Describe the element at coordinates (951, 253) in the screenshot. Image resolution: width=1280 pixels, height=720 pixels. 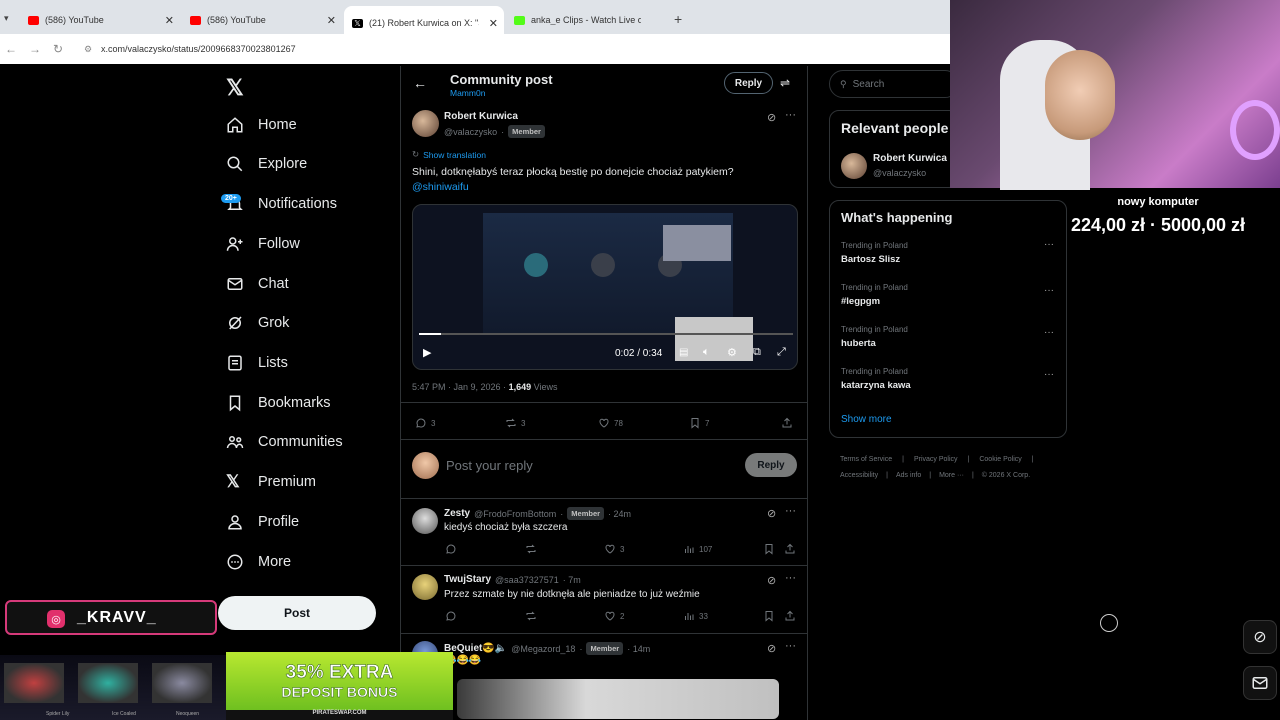
I see `trend-item: Trending in Poland Bartosz Slisz` at that location.